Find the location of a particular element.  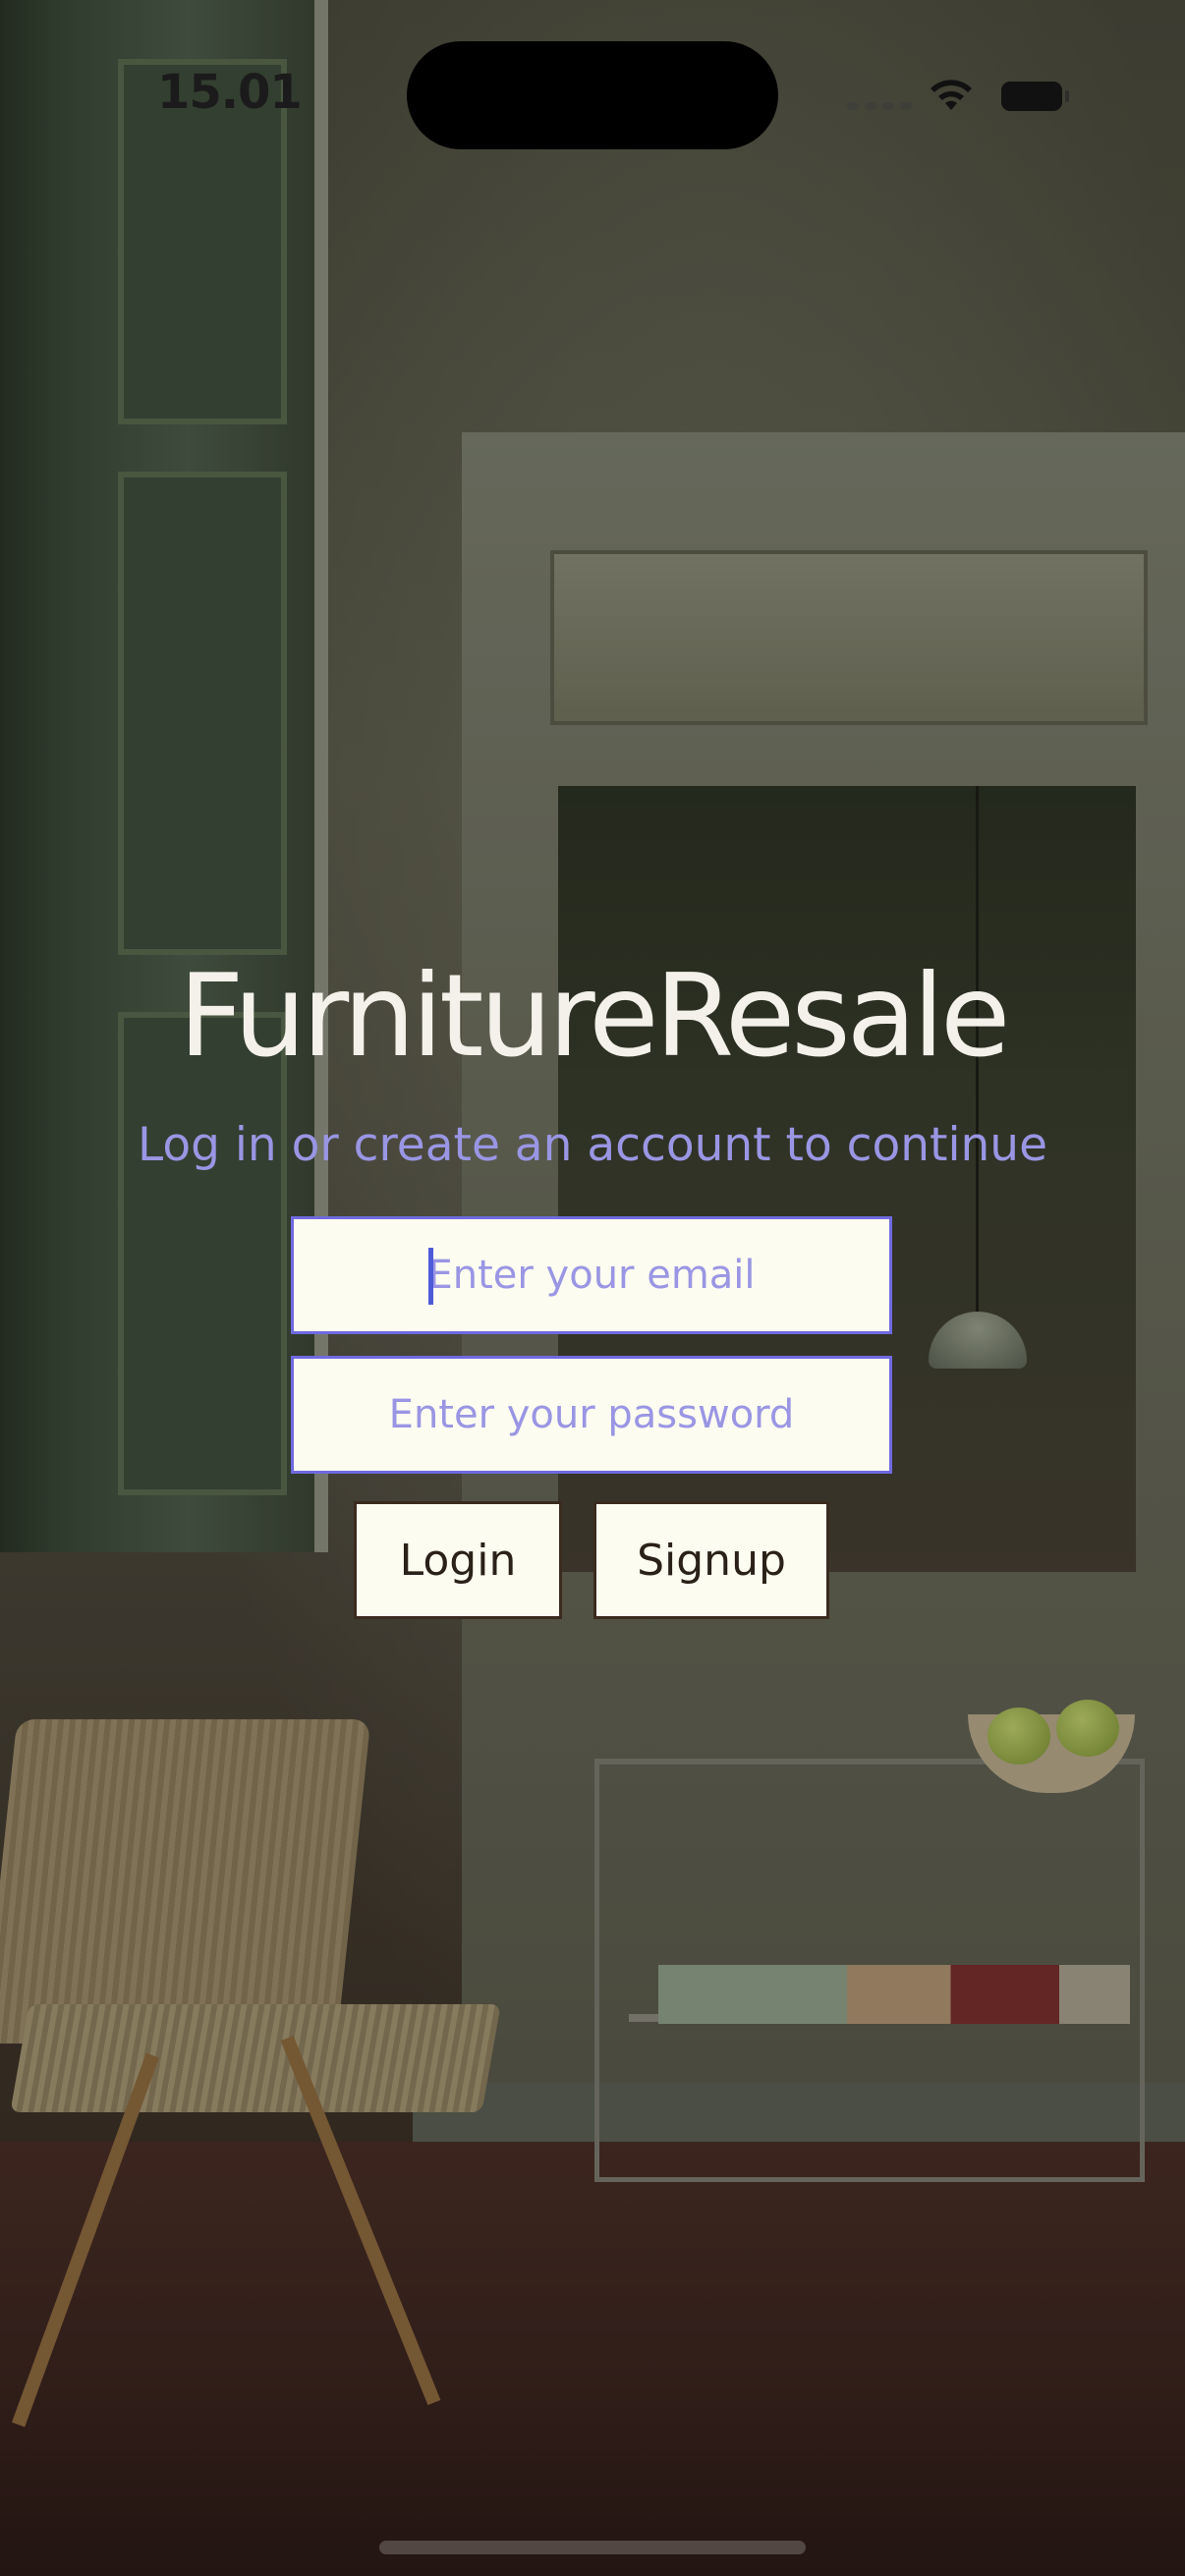

login-subtitle: Log in or create an account to continue is located at coordinates (592, 1145).